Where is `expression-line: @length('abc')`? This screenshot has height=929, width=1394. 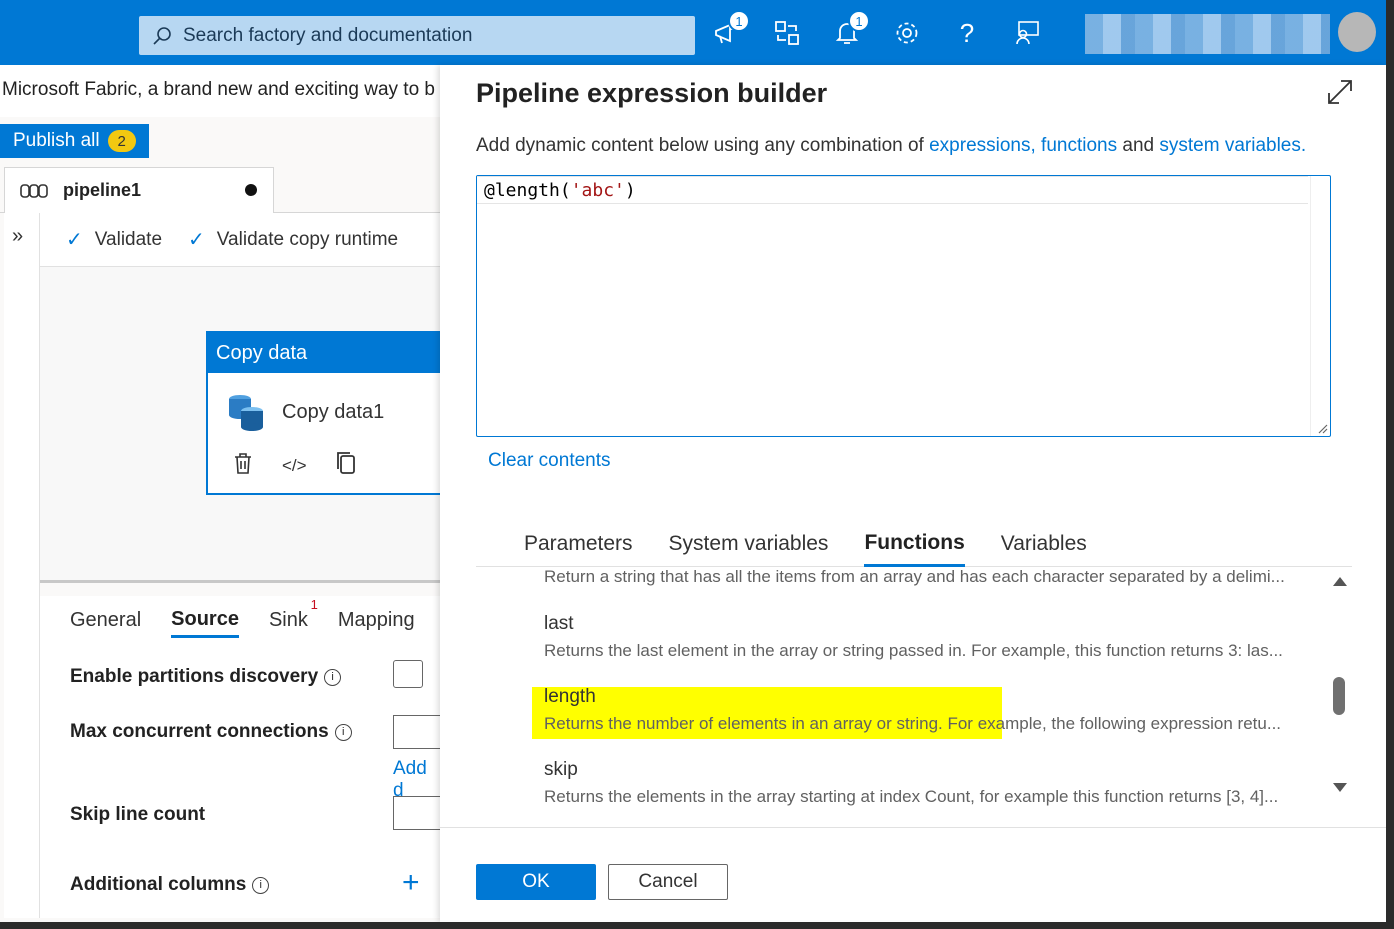
expression-line: @length('abc') is located at coordinates (892, 190).